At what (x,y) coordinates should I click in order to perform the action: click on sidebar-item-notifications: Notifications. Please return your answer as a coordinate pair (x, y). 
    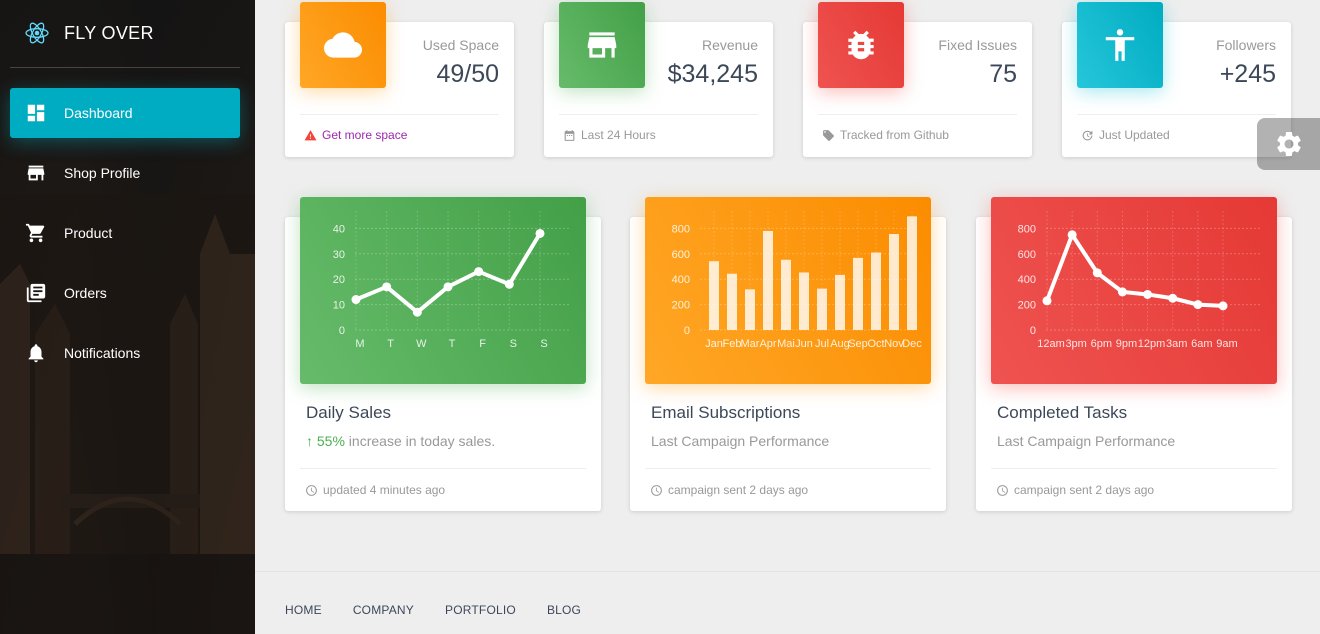
    Looking at the image, I should click on (125, 353).